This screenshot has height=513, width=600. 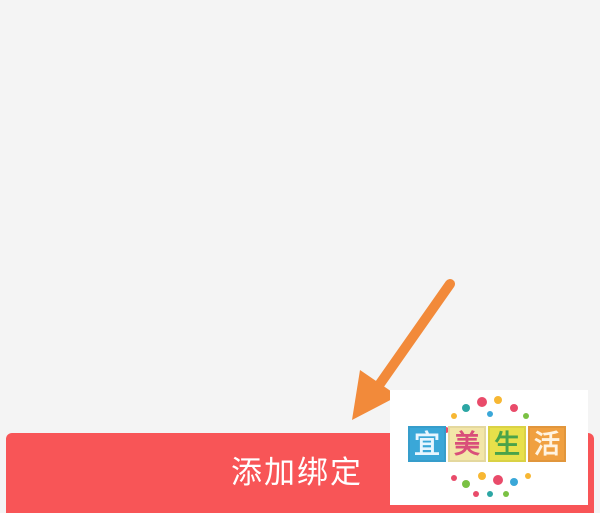 I want to click on watermark-logo: 宜 美 生 活, so click(x=489, y=447).